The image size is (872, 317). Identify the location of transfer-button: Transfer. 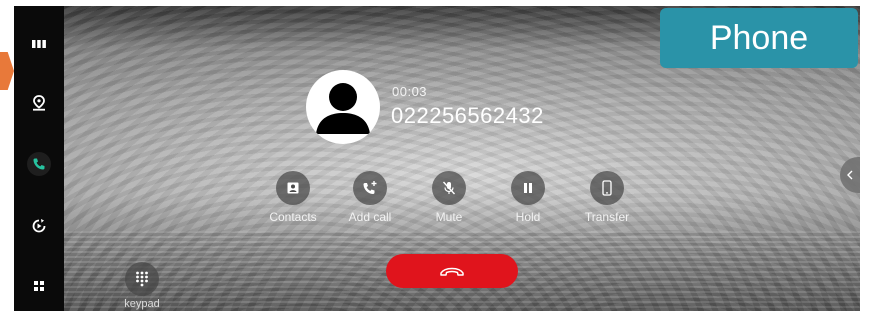
(607, 197).